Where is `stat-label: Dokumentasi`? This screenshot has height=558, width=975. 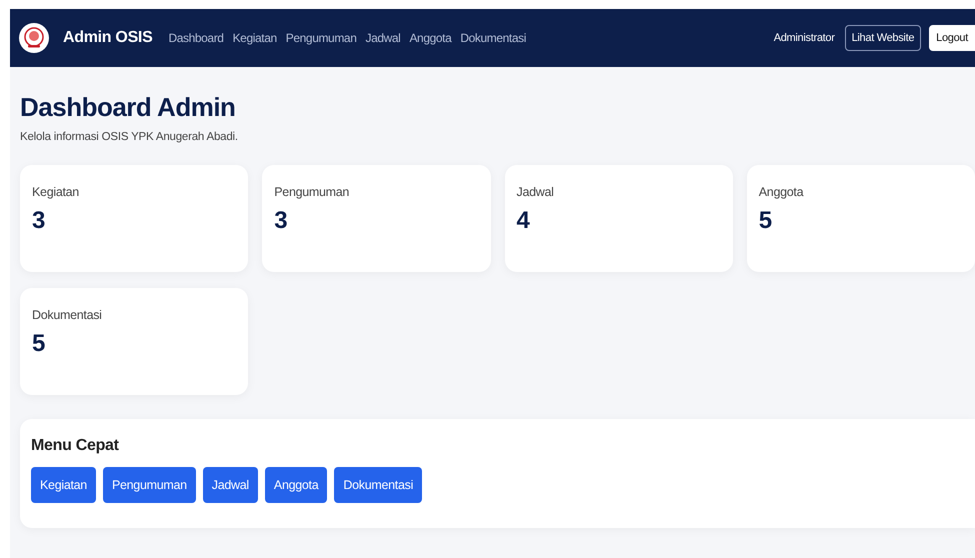 stat-label: Dokumentasi is located at coordinates (67, 315).